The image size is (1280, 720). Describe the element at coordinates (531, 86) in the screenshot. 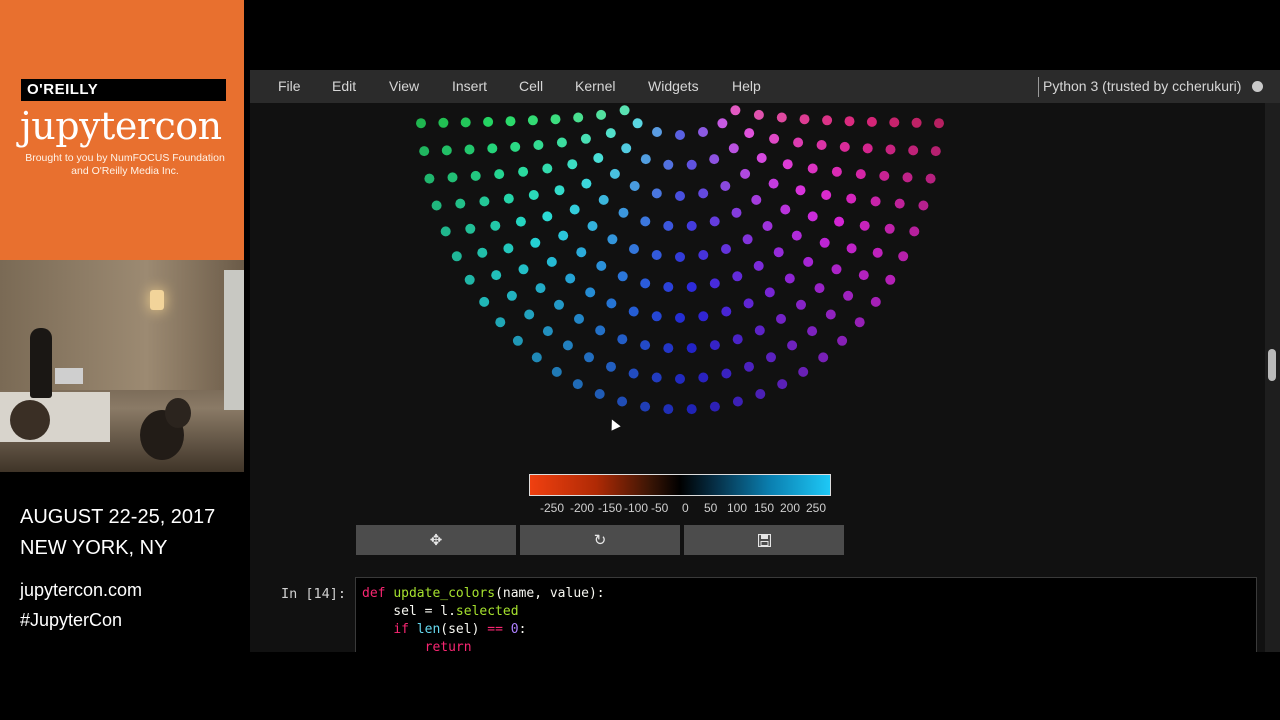

I see `menu-cell: Cell` at that location.